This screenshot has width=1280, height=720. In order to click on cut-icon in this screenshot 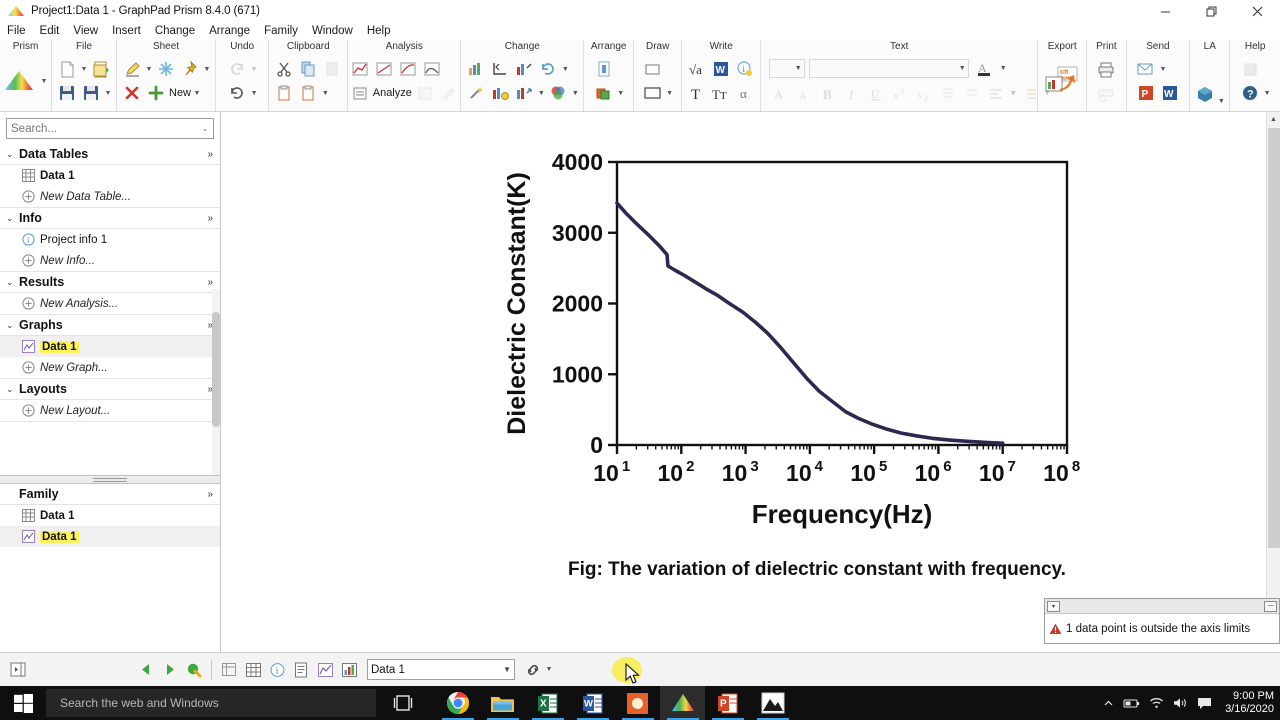, I will do `click(284, 69)`.